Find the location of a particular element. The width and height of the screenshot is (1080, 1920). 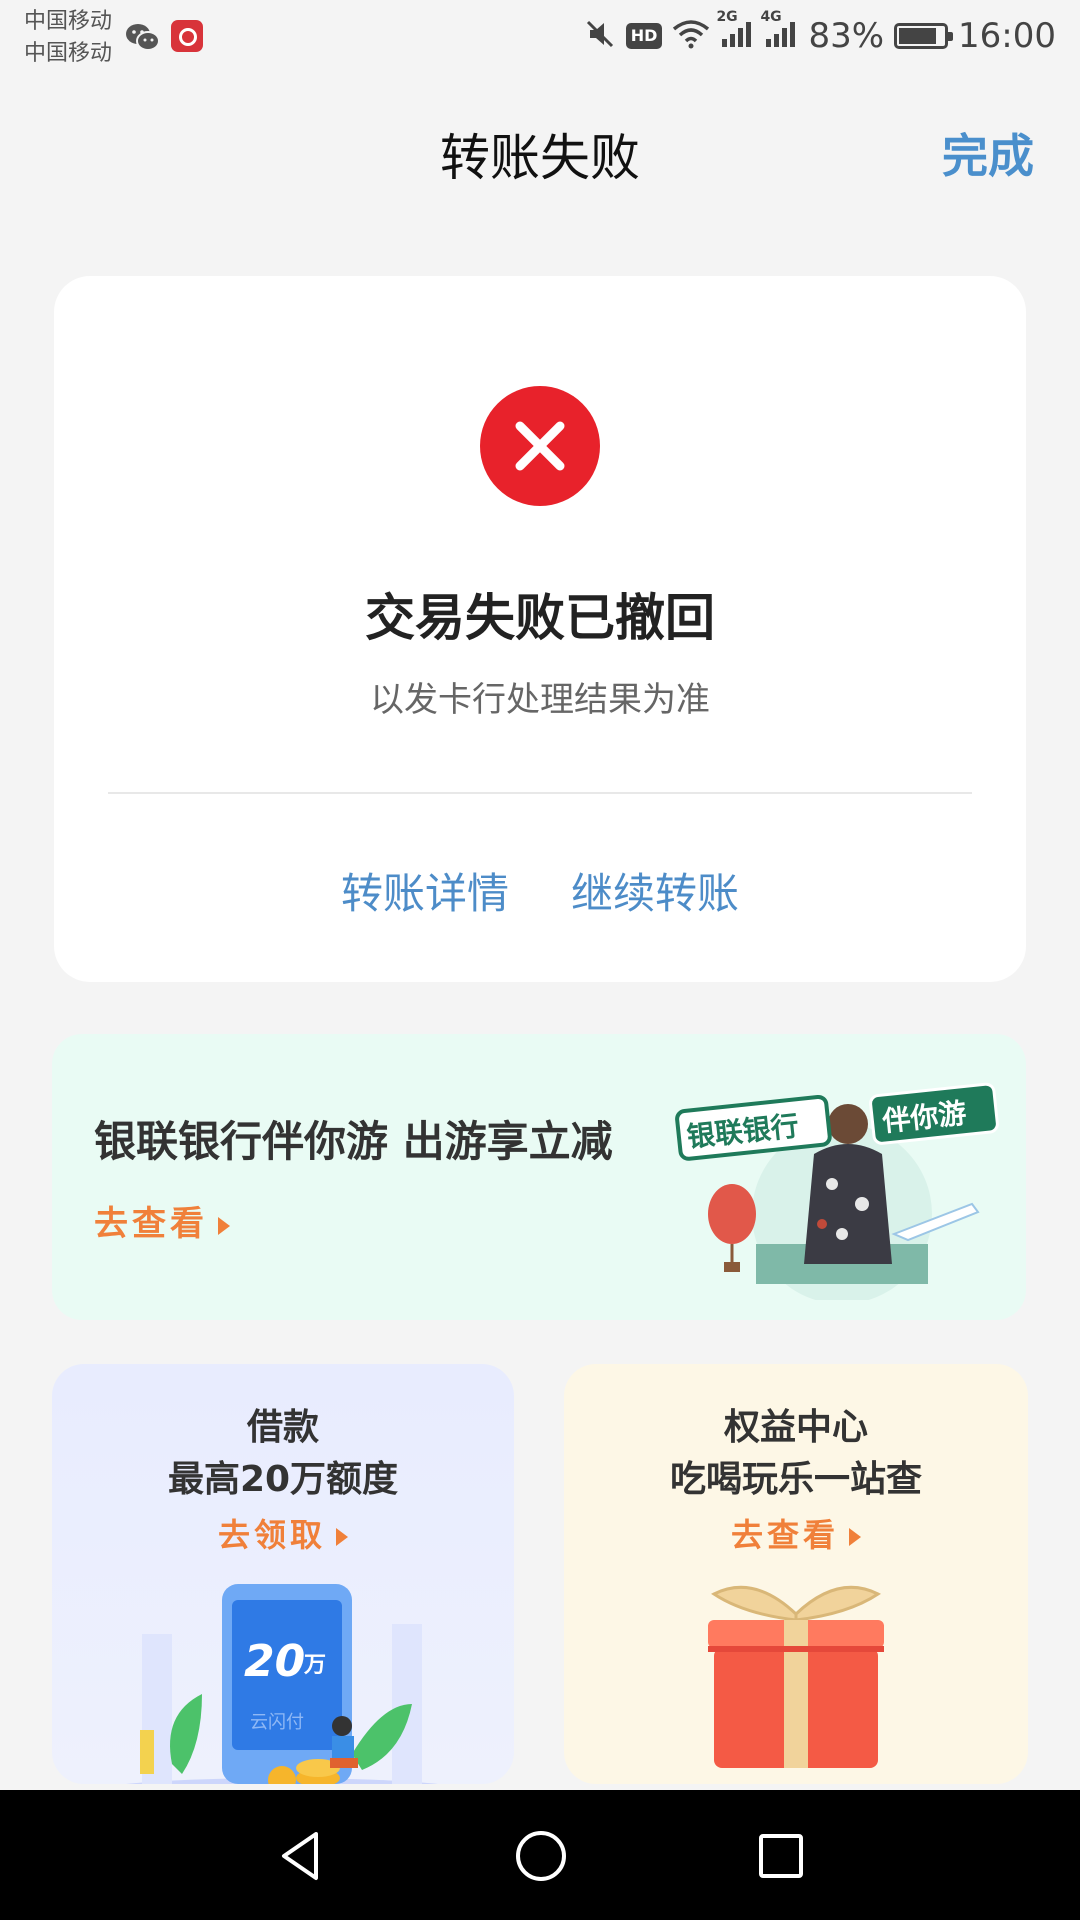

wifi-icon is located at coordinates (691, 36).